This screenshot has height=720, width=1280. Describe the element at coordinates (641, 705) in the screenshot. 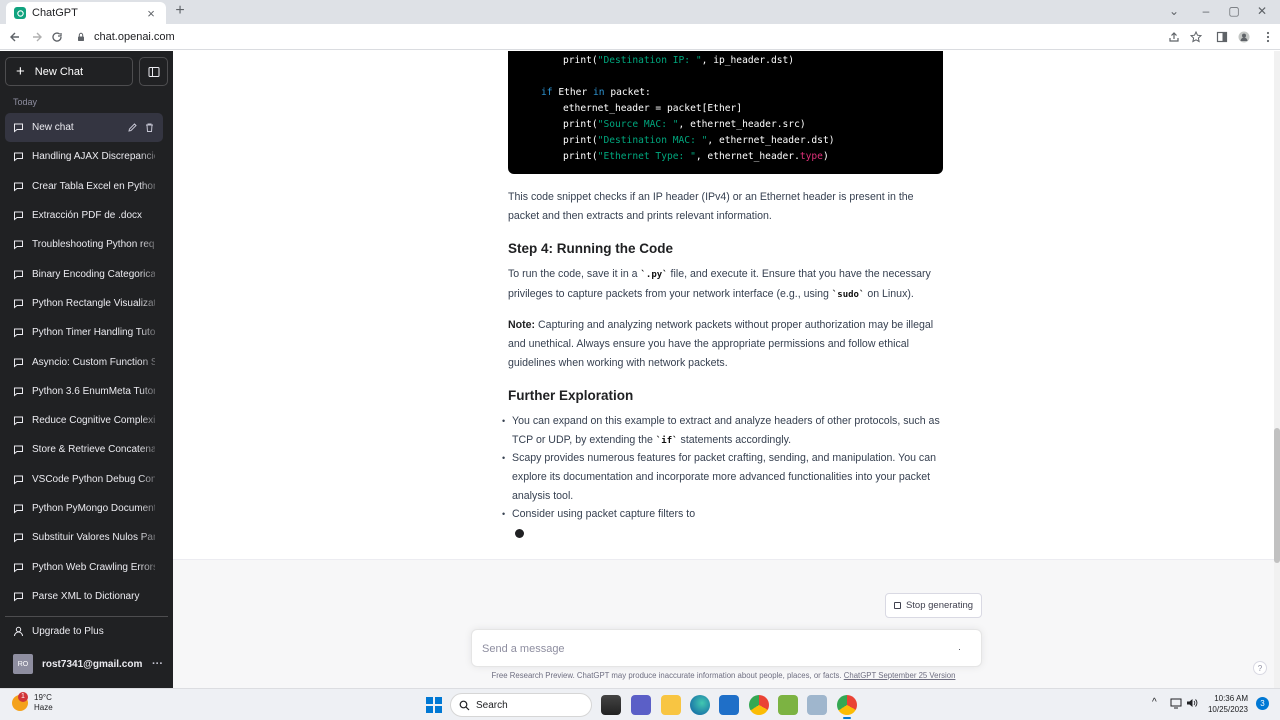

I see `teams-chat-icon` at that location.